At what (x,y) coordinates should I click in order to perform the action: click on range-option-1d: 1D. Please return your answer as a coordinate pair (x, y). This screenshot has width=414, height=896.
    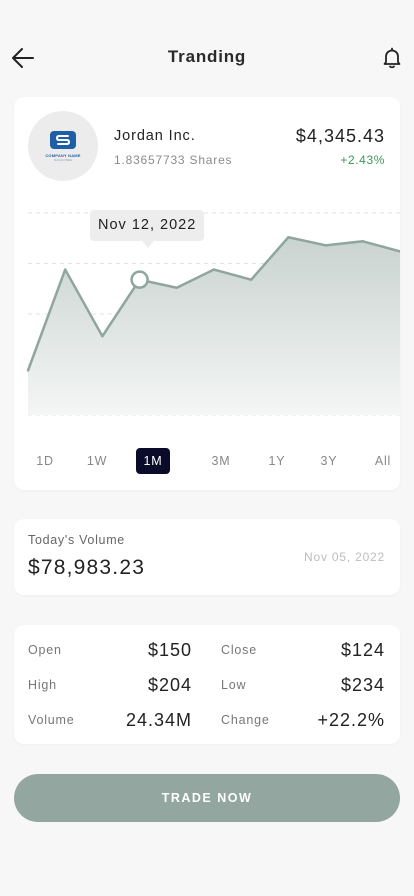
    Looking at the image, I should click on (45, 461).